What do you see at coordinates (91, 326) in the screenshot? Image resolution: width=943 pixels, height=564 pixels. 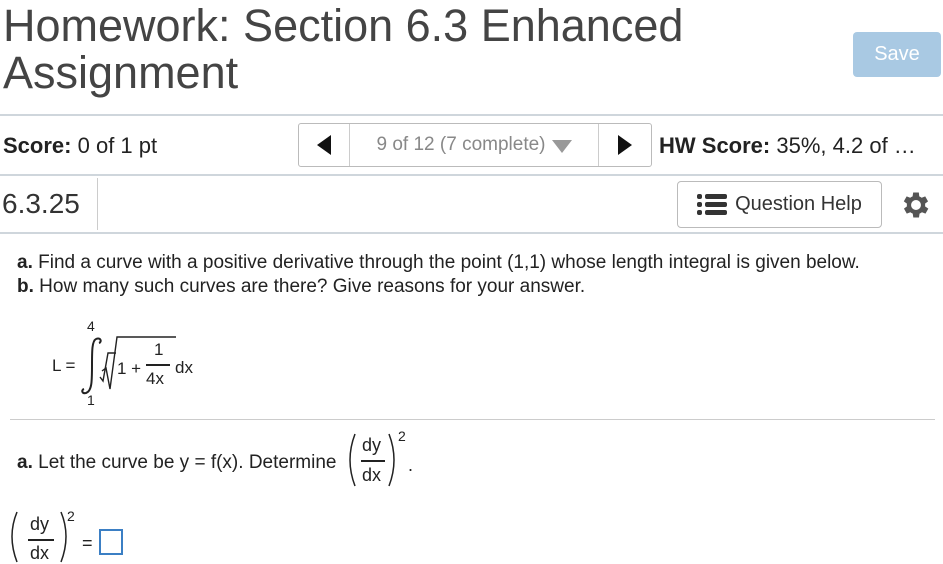 I see `integral-upper-limit: 4` at bounding box center [91, 326].